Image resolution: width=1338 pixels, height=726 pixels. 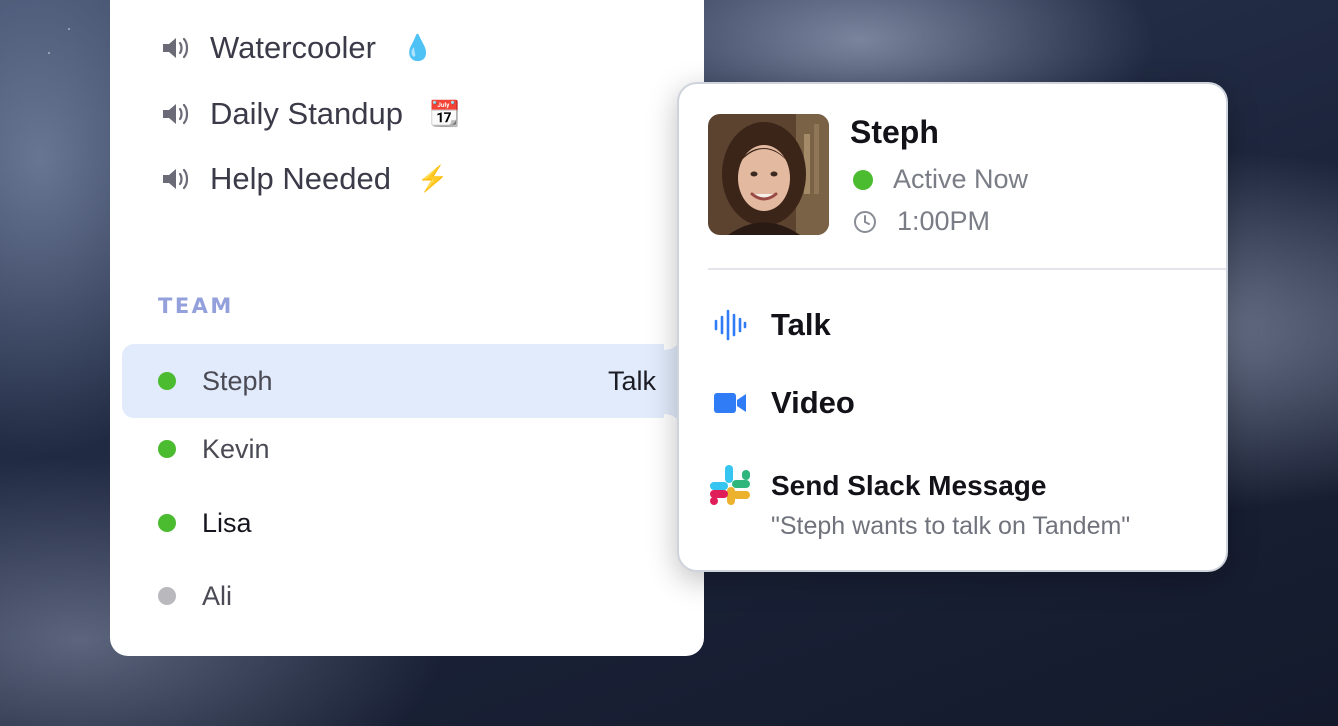 I want to click on room-label: Daily Standup, so click(x=307, y=113).